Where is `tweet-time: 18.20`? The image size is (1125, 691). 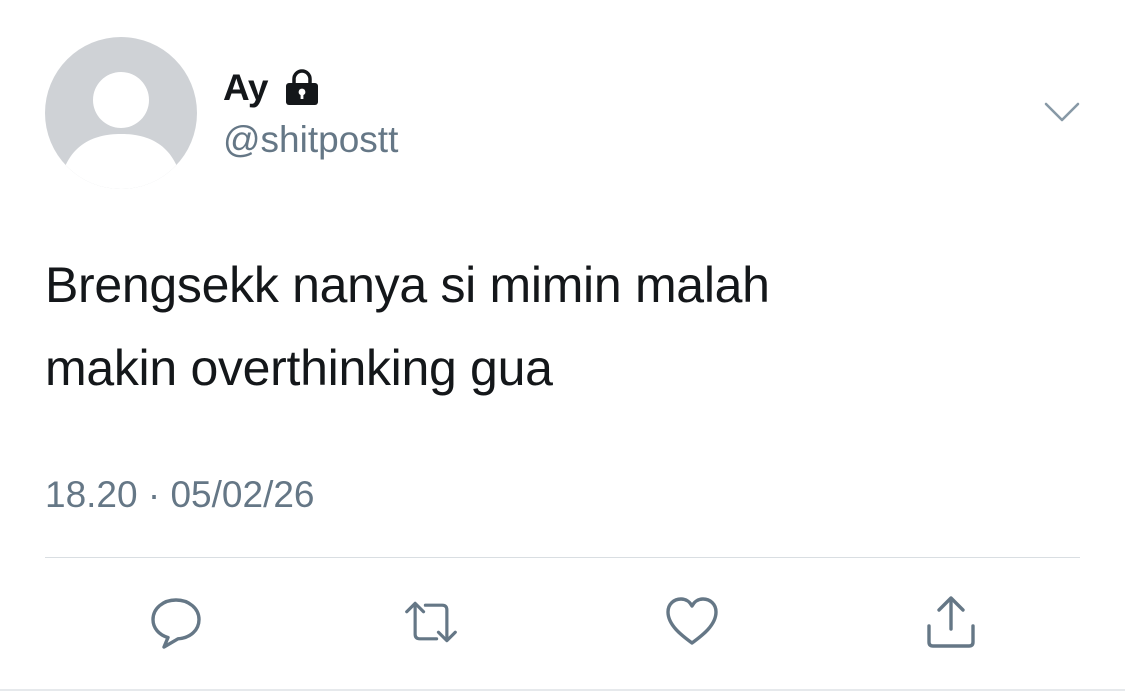 tweet-time: 18.20 is located at coordinates (91, 494).